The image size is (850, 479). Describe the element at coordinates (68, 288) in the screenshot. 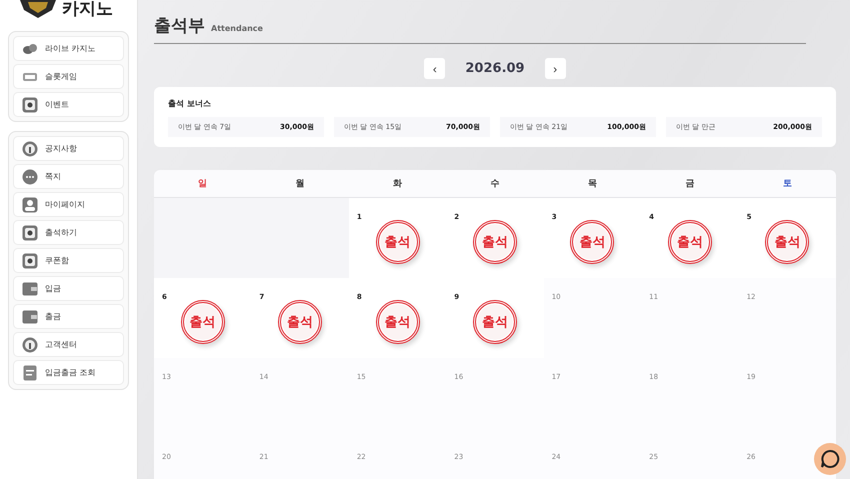

I see `sidebar-item: 입금` at that location.